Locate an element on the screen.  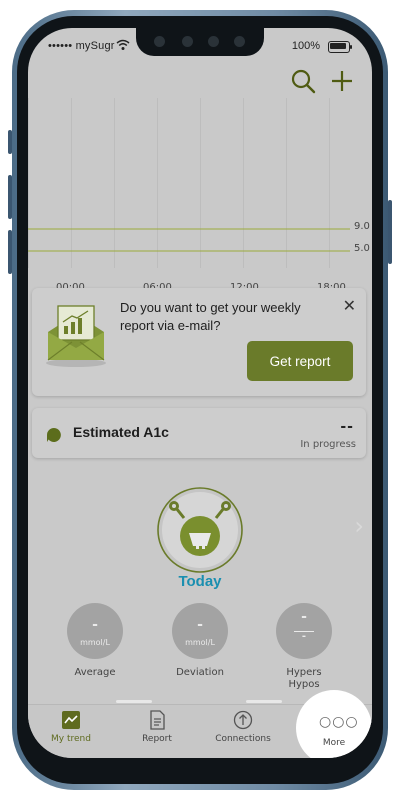
reference-label-low: 5.0 is located at coordinates (362, 248).